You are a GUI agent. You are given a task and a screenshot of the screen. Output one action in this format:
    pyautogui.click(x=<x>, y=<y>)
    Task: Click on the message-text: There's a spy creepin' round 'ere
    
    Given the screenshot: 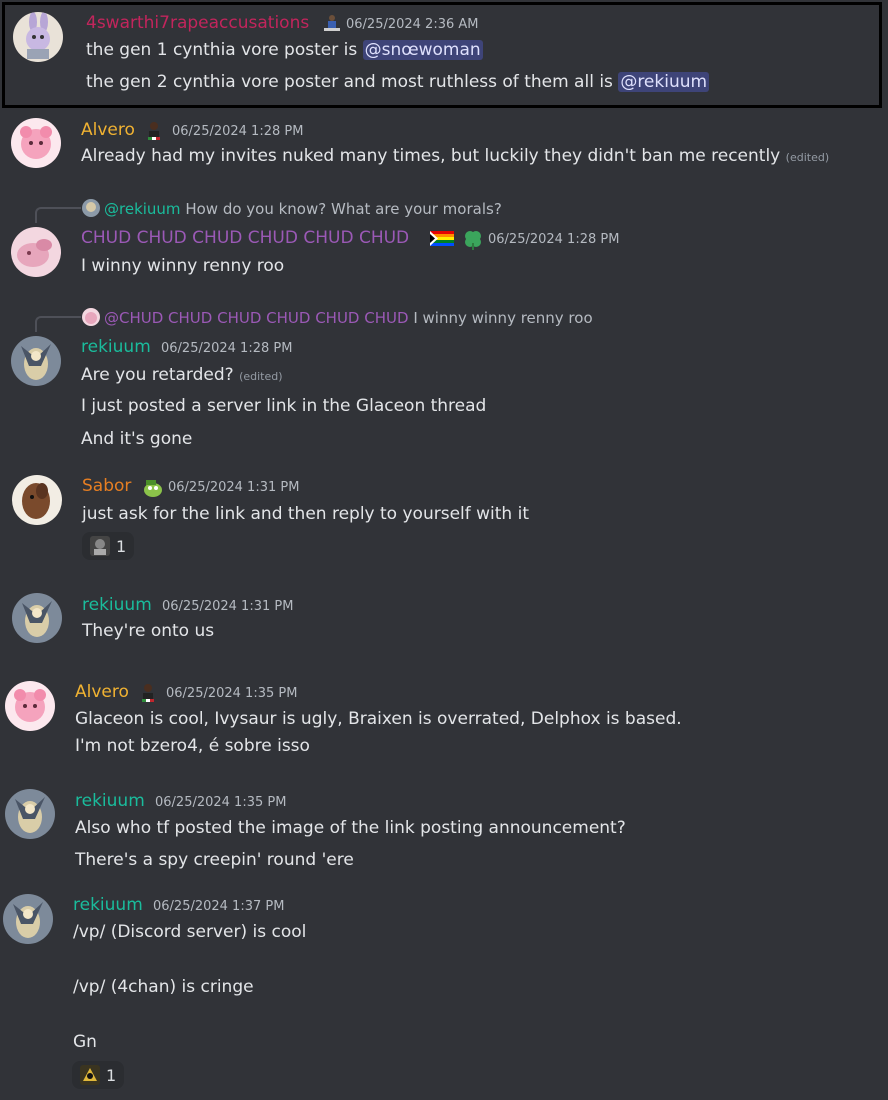 What is the action you would take?
    pyautogui.click(x=214, y=860)
    